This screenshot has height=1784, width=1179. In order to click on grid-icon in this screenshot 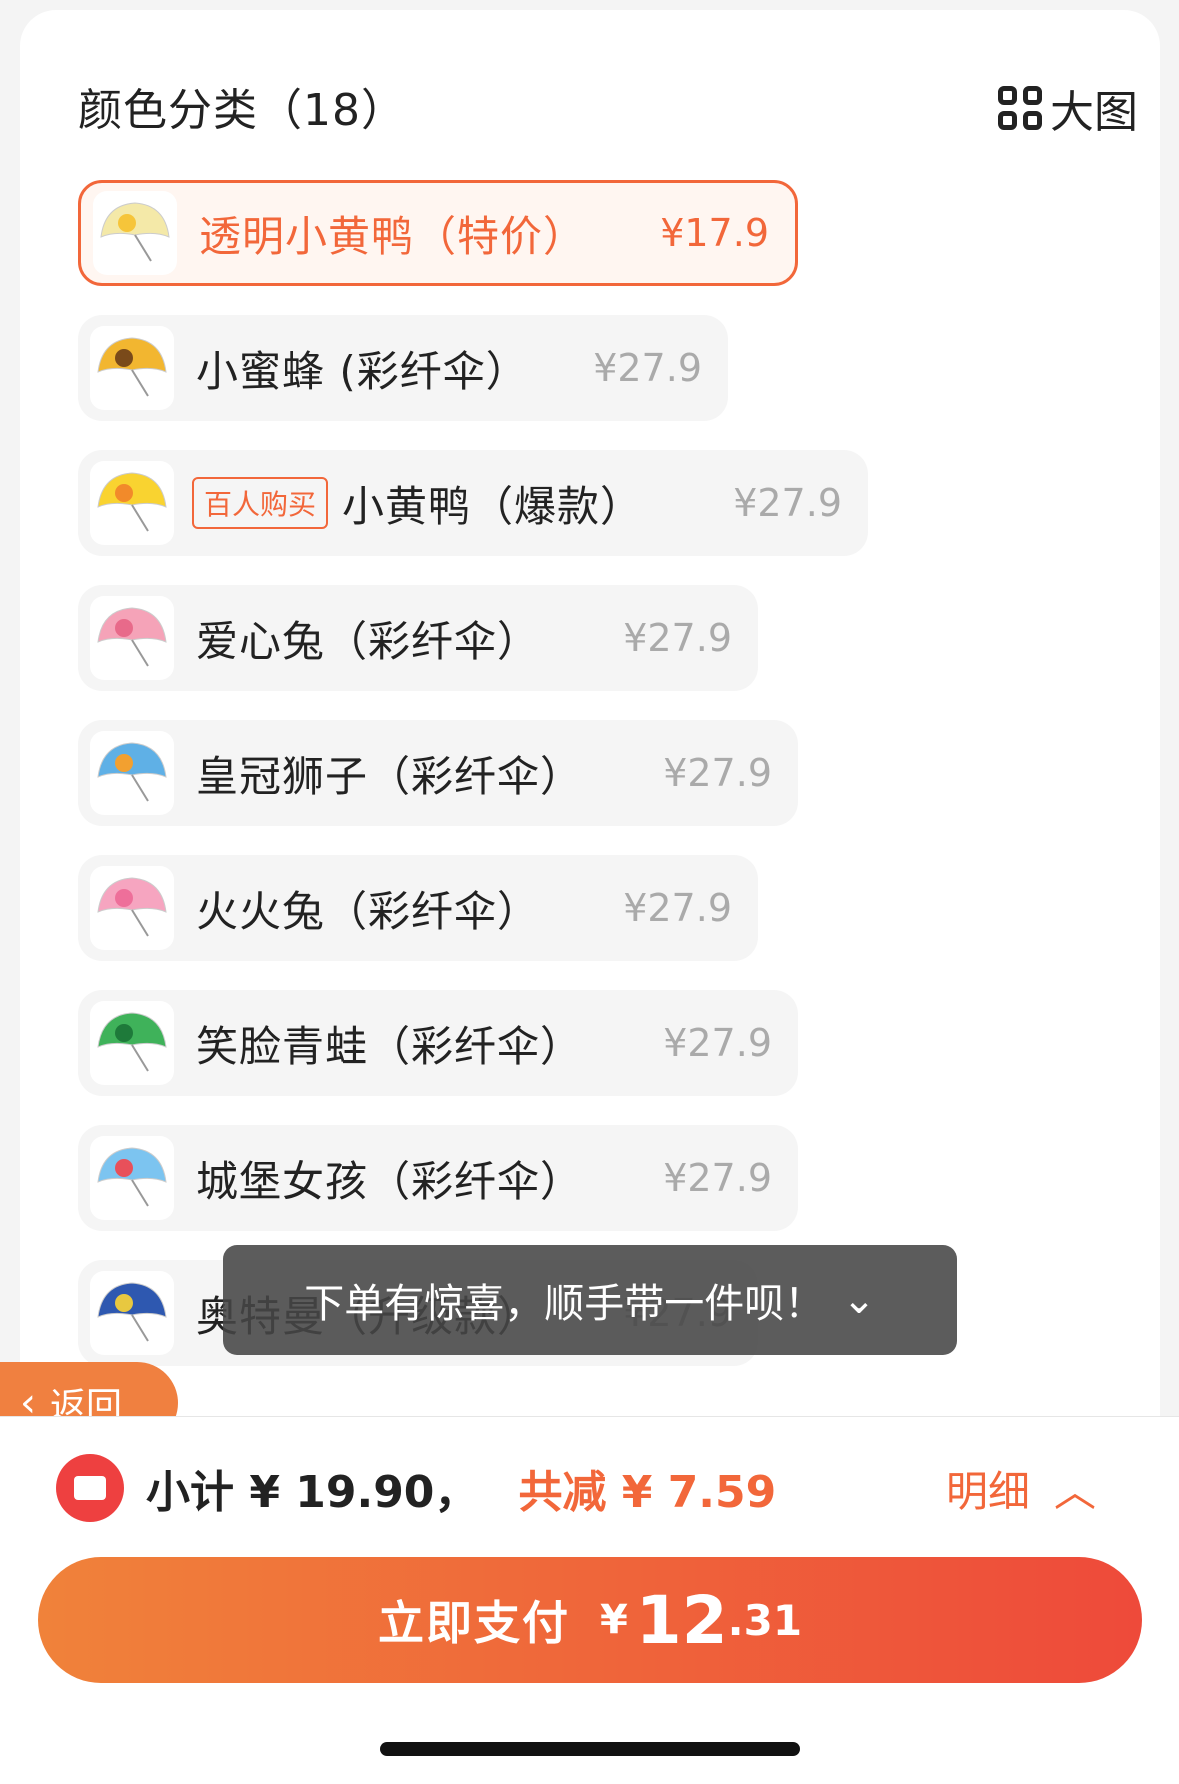, I will do `click(1020, 108)`.